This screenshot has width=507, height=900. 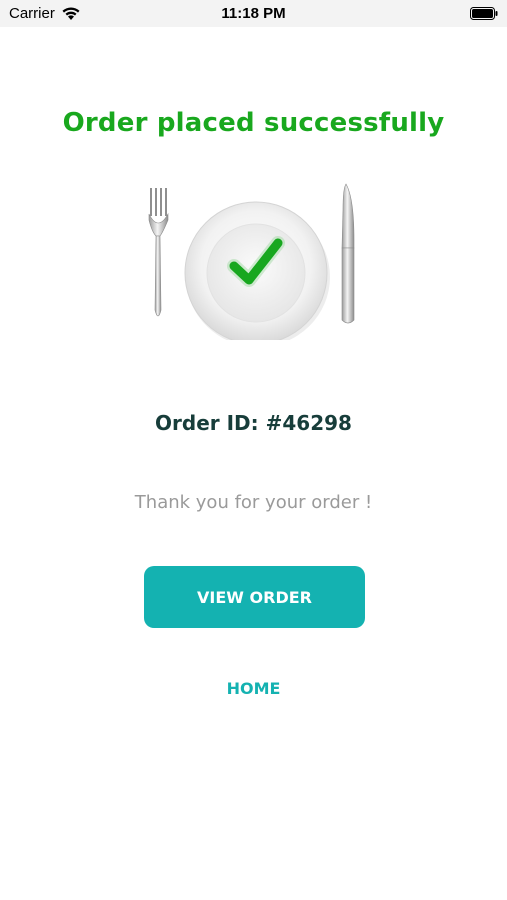 I want to click on fork-icon, so click(x=158, y=252).